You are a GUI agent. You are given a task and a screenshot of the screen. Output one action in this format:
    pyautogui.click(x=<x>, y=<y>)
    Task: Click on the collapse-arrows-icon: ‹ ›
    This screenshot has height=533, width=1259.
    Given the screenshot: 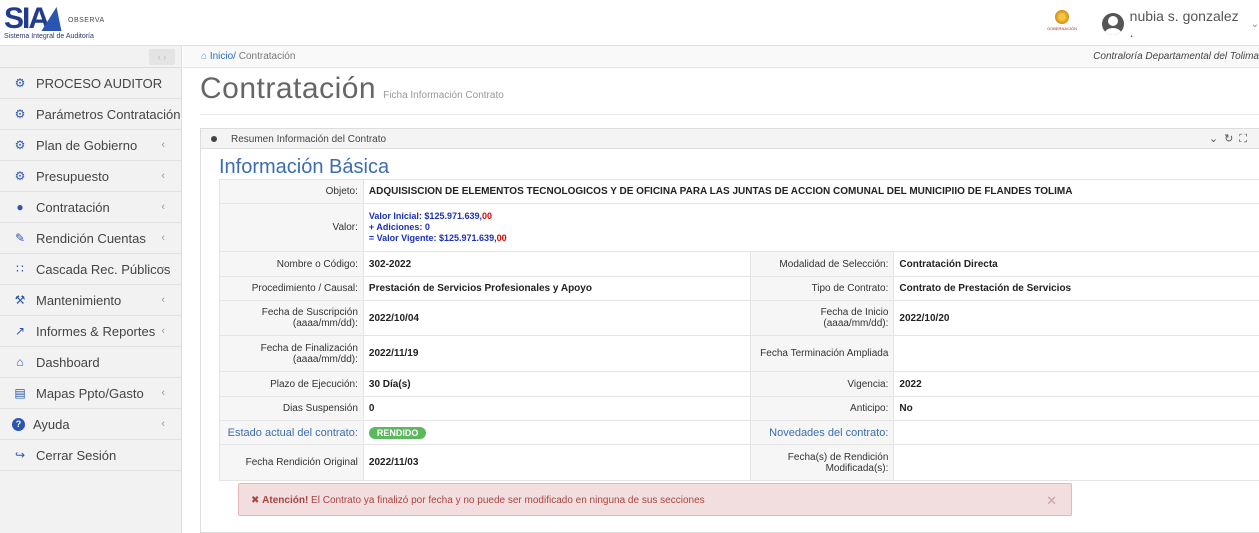 What is the action you would take?
    pyautogui.click(x=162, y=56)
    